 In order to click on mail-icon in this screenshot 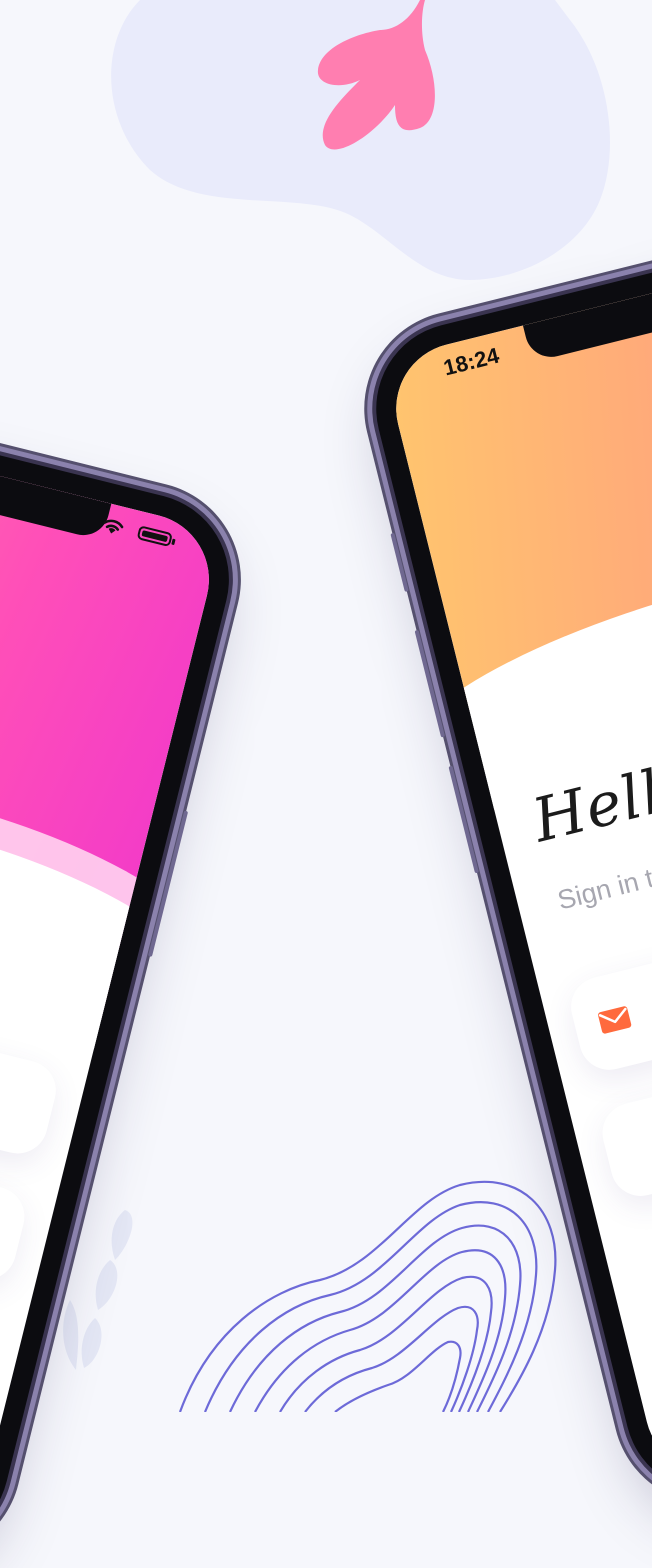, I will do `click(615, 1020)`.